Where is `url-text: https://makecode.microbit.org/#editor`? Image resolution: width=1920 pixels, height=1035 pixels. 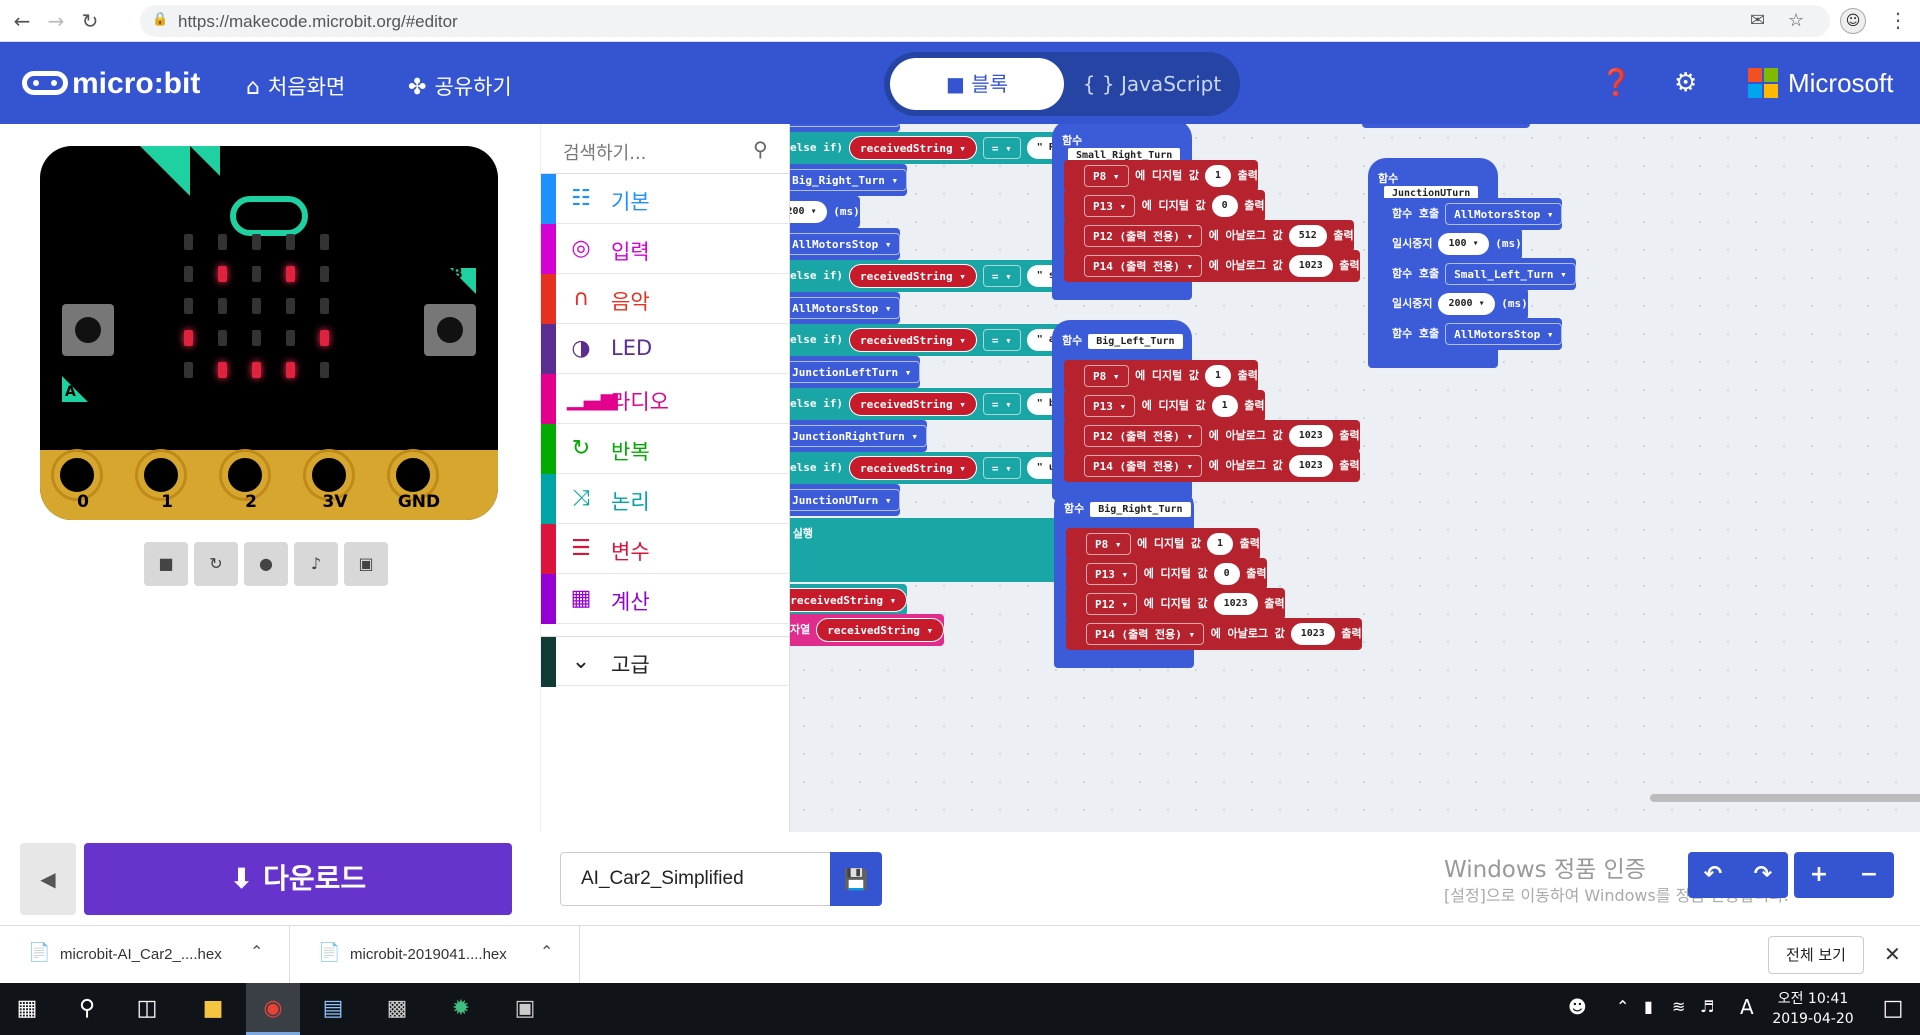 url-text: https://makecode.microbit.org/#editor is located at coordinates (318, 22).